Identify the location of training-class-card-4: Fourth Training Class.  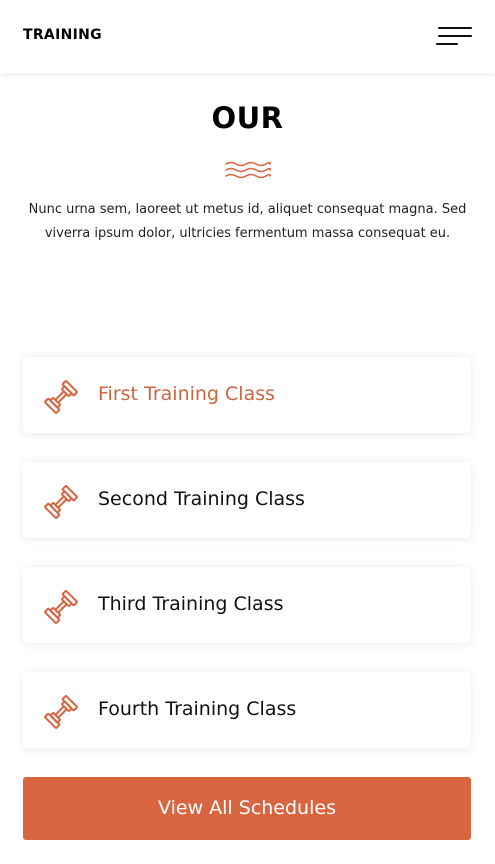
(247, 710).